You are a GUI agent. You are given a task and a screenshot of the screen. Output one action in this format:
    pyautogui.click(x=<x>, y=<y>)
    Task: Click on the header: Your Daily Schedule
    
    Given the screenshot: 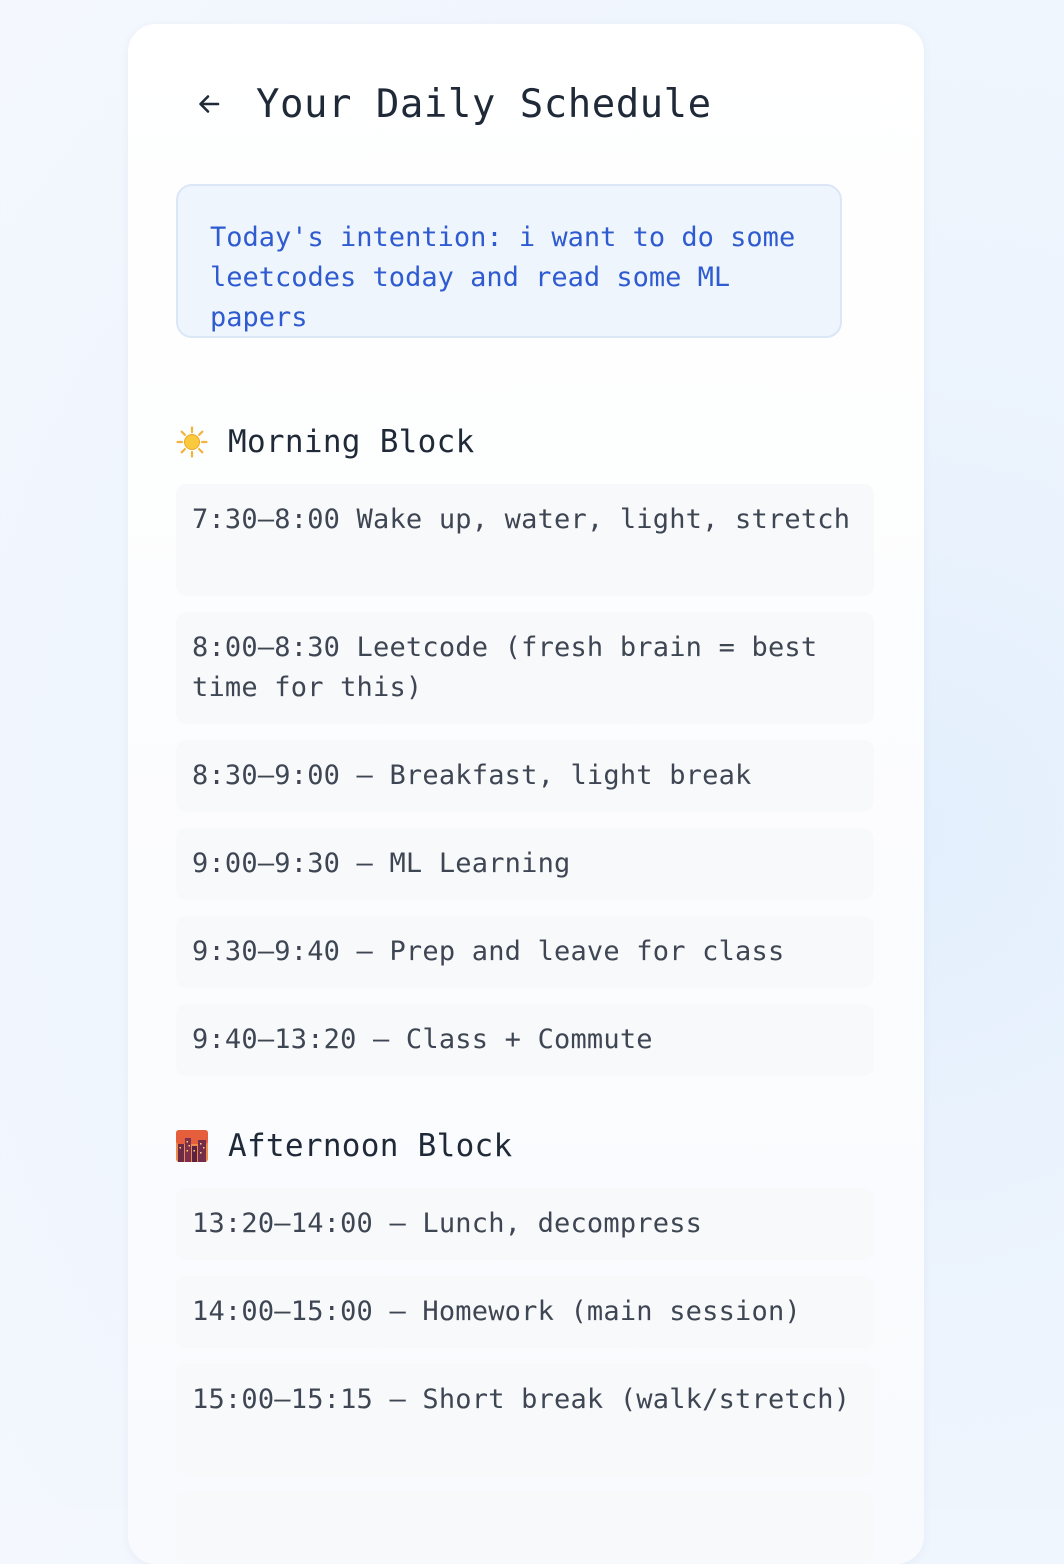 What is the action you would take?
    pyautogui.click(x=453, y=104)
    